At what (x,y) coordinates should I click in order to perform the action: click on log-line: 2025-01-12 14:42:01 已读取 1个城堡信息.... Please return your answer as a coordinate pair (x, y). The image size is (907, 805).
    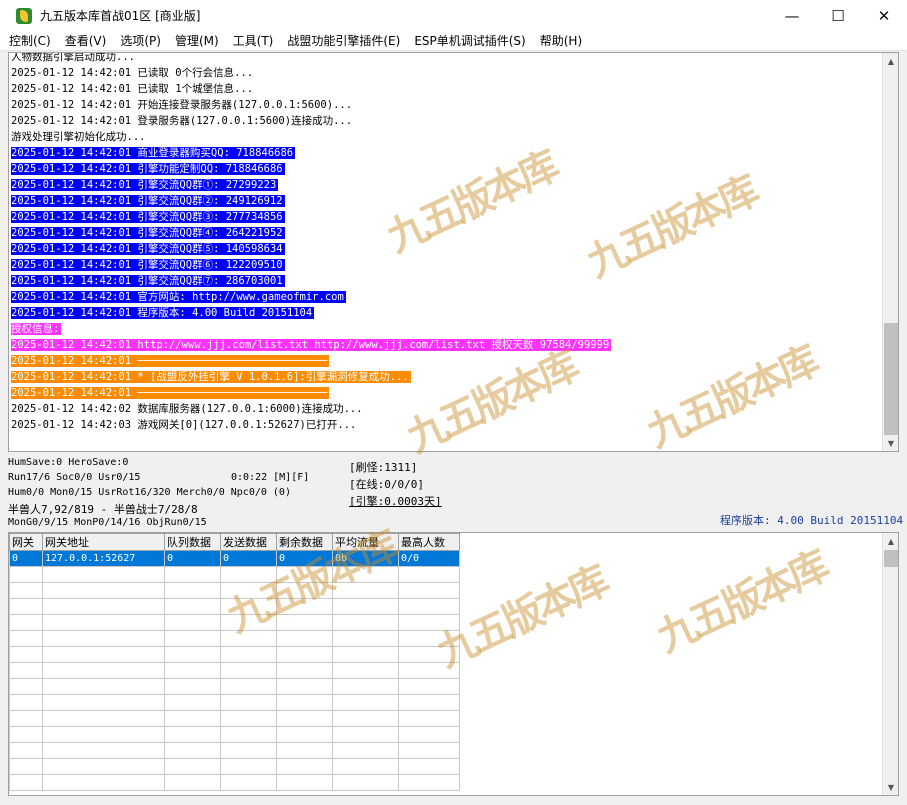
    Looking at the image, I should click on (447, 89).